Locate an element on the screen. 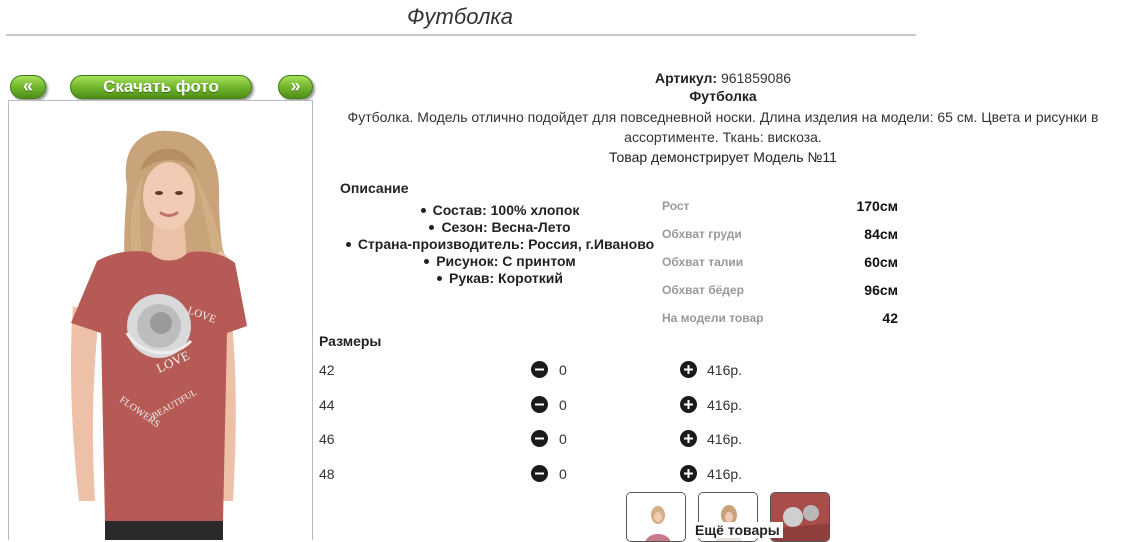 This screenshot has width=1128, height=542. page-title: Футболка is located at coordinates (460, 16).